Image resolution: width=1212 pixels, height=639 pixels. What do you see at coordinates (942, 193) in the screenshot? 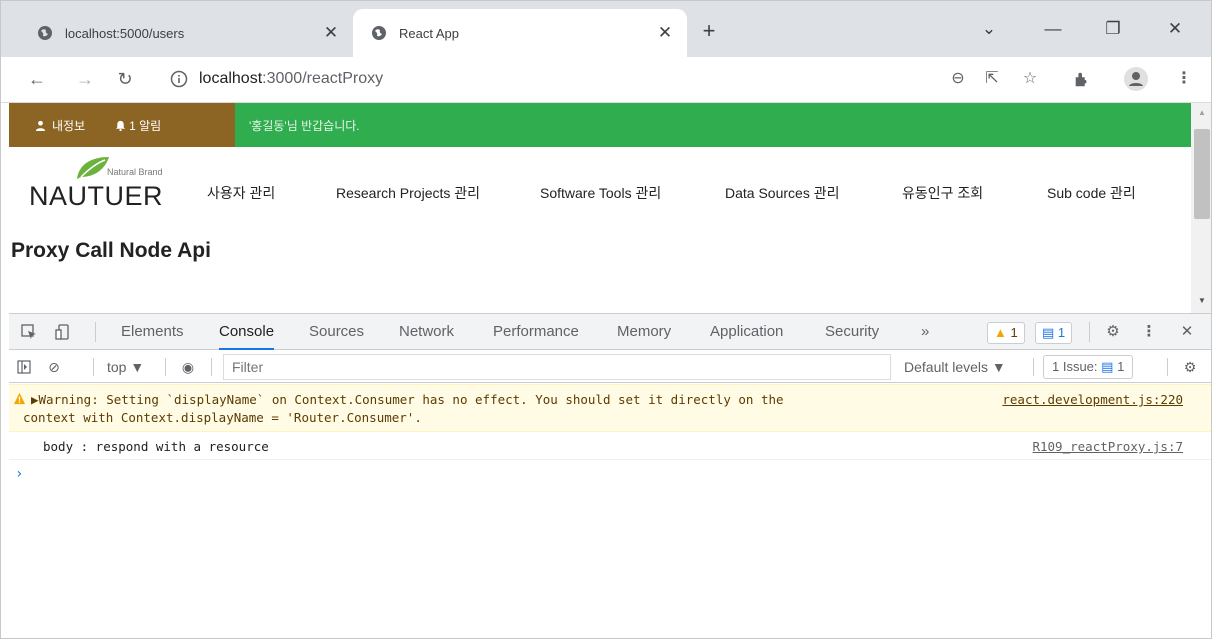
I see `menu-floating-population: 유동인구 조회` at bounding box center [942, 193].